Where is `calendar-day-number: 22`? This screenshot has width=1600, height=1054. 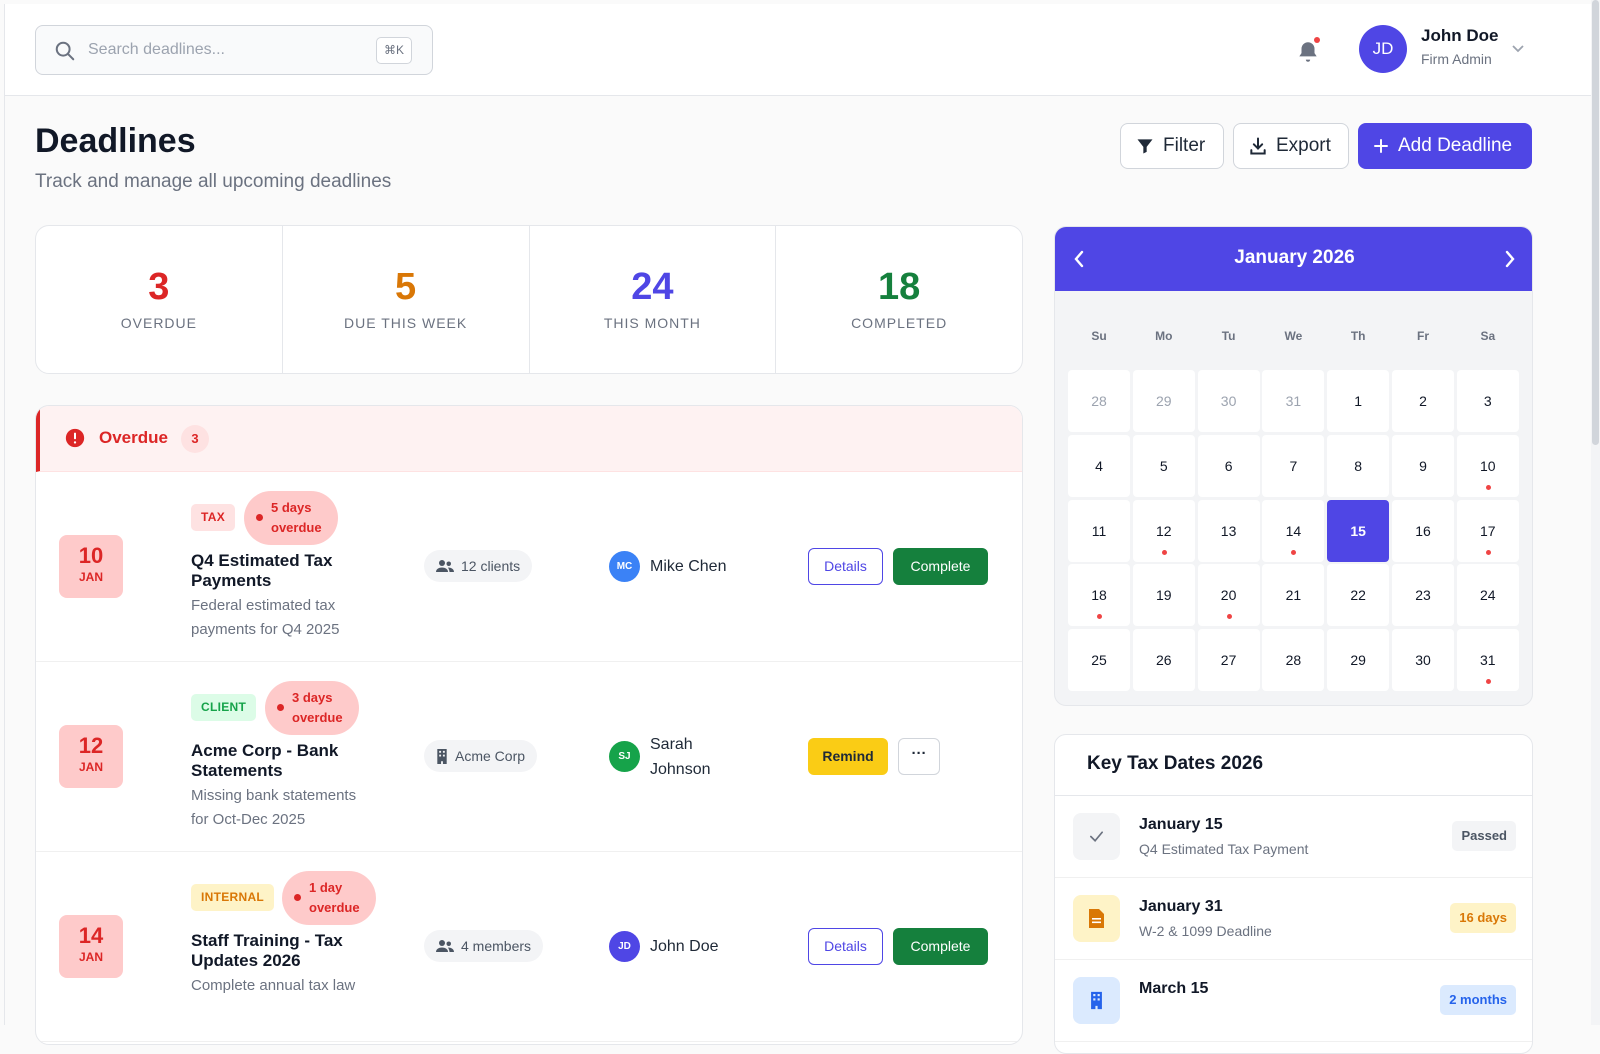 calendar-day-number: 22 is located at coordinates (1358, 595).